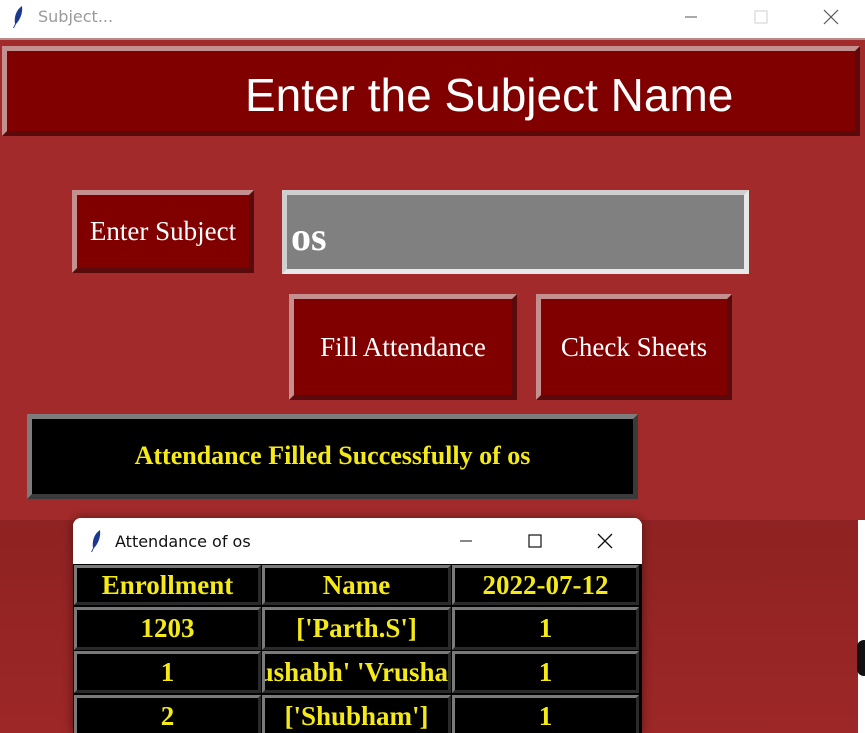  What do you see at coordinates (183, 541) in the screenshot?
I see `attendance-window-title: Attendance of os` at bounding box center [183, 541].